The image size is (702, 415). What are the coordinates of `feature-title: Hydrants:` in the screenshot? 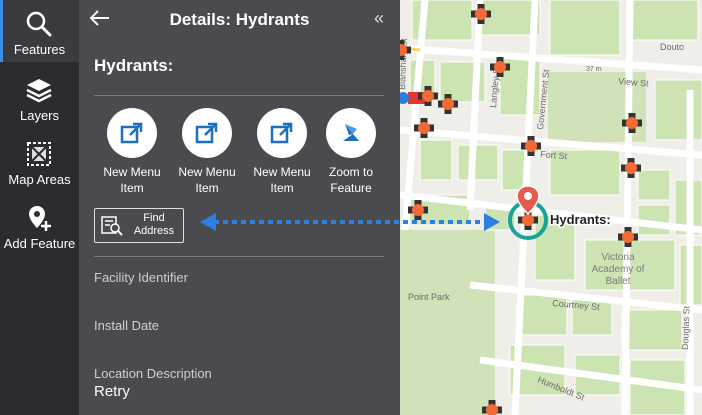 It's located at (134, 65).